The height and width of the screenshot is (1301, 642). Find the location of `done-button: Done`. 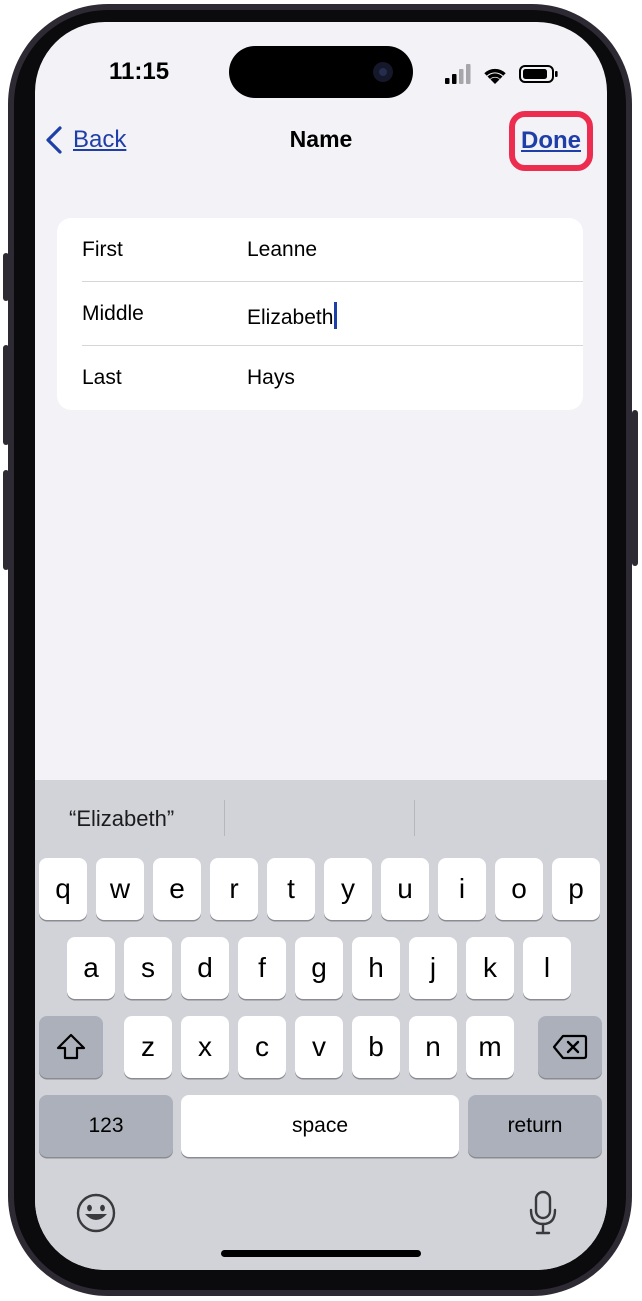

done-button: Done is located at coordinates (551, 141).